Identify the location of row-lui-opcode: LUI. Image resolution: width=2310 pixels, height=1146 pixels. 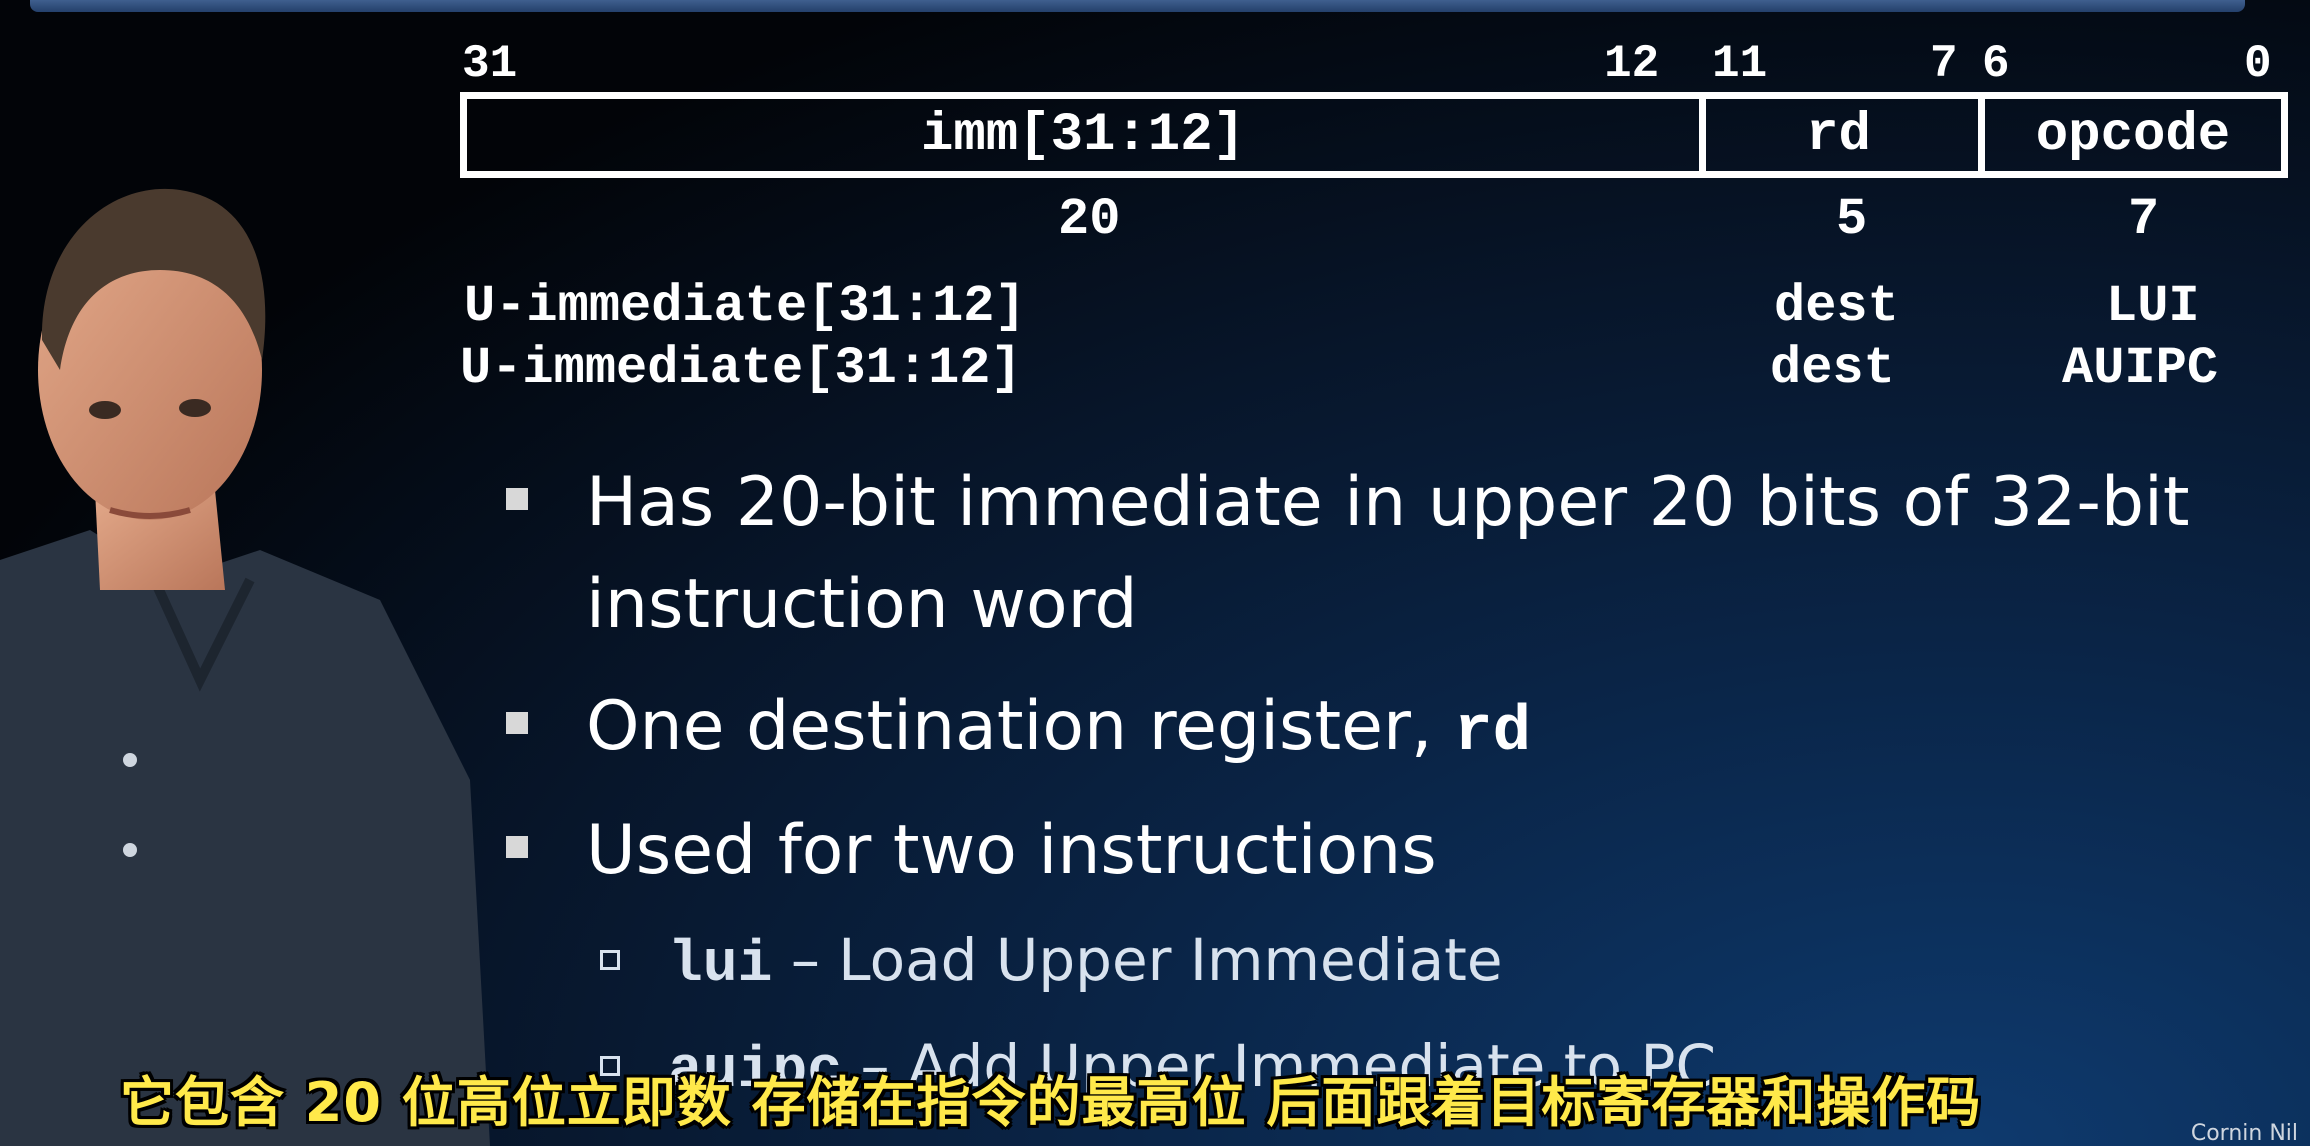
(2153, 306).